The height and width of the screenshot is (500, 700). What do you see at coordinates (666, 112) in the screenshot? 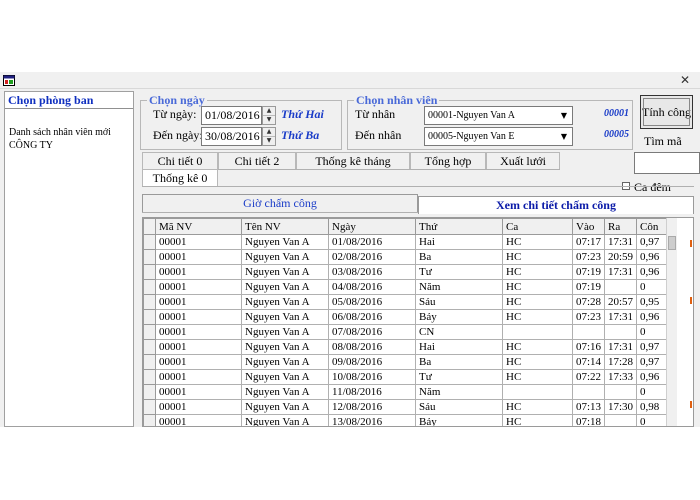
I see `calculate-button: Tính công` at bounding box center [666, 112].